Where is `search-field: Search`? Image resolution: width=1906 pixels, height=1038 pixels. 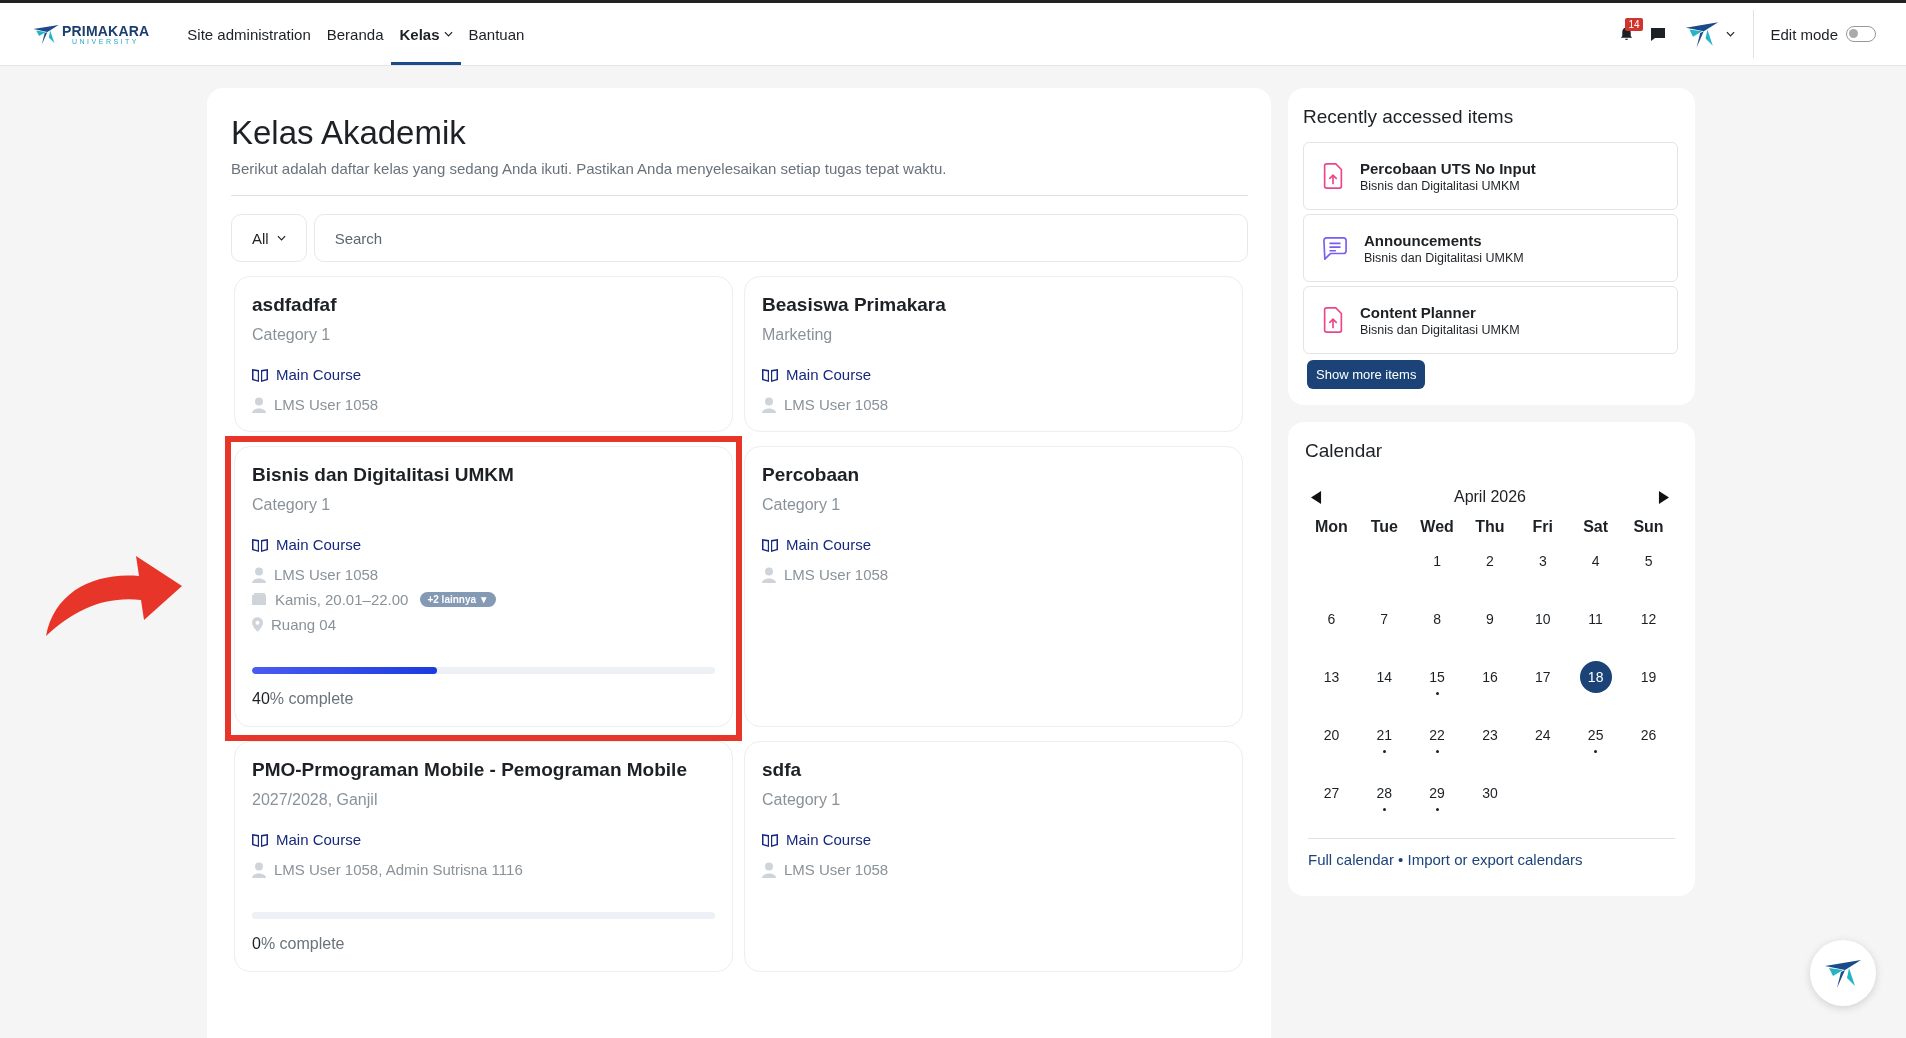 search-field: Search is located at coordinates (780, 238).